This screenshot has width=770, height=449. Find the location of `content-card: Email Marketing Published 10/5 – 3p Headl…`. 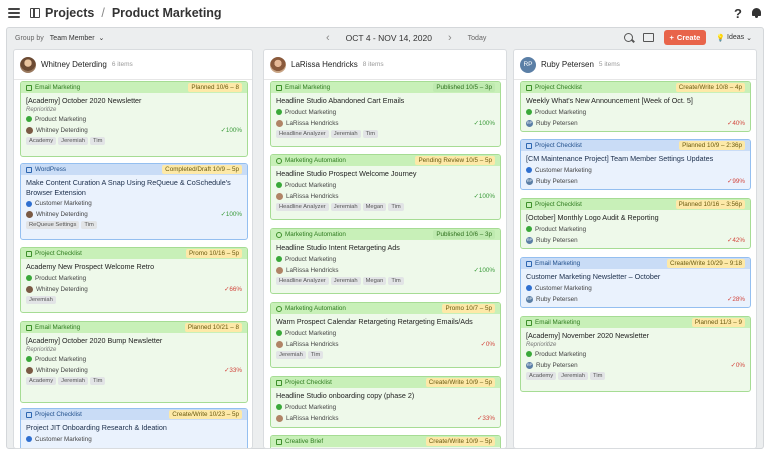

content-card: Email Marketing Published 10/5 – 3p Headl… is located at coordinates (385, 114).